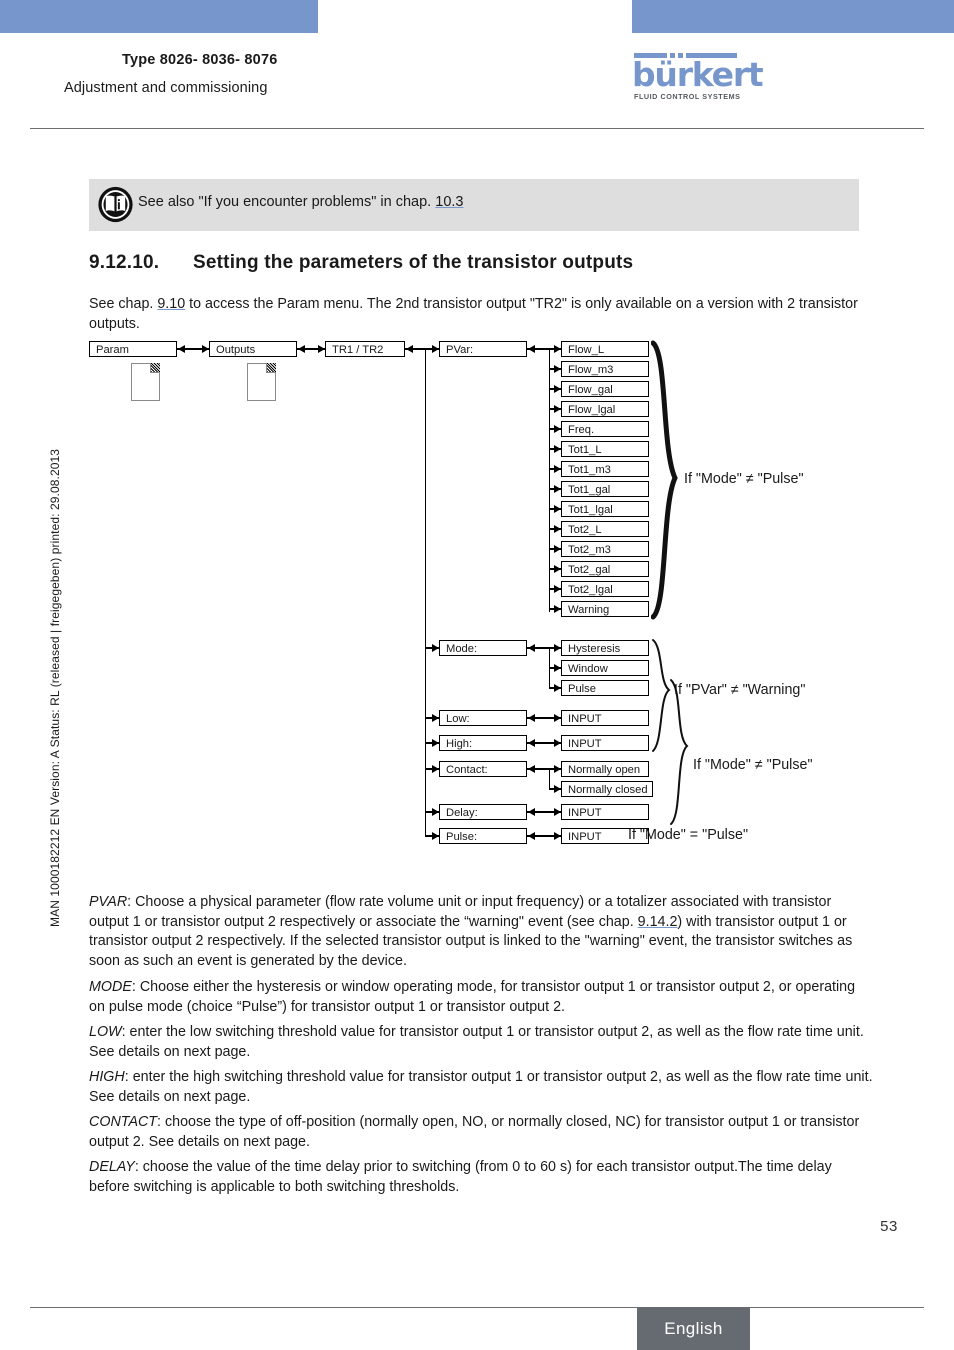 The height and width of the screenshot is (1350, 954). What do you see at coordinates (793, 16) in the screenshot?
I see `top-accent-bar-right` at bounding box center [793, 16].